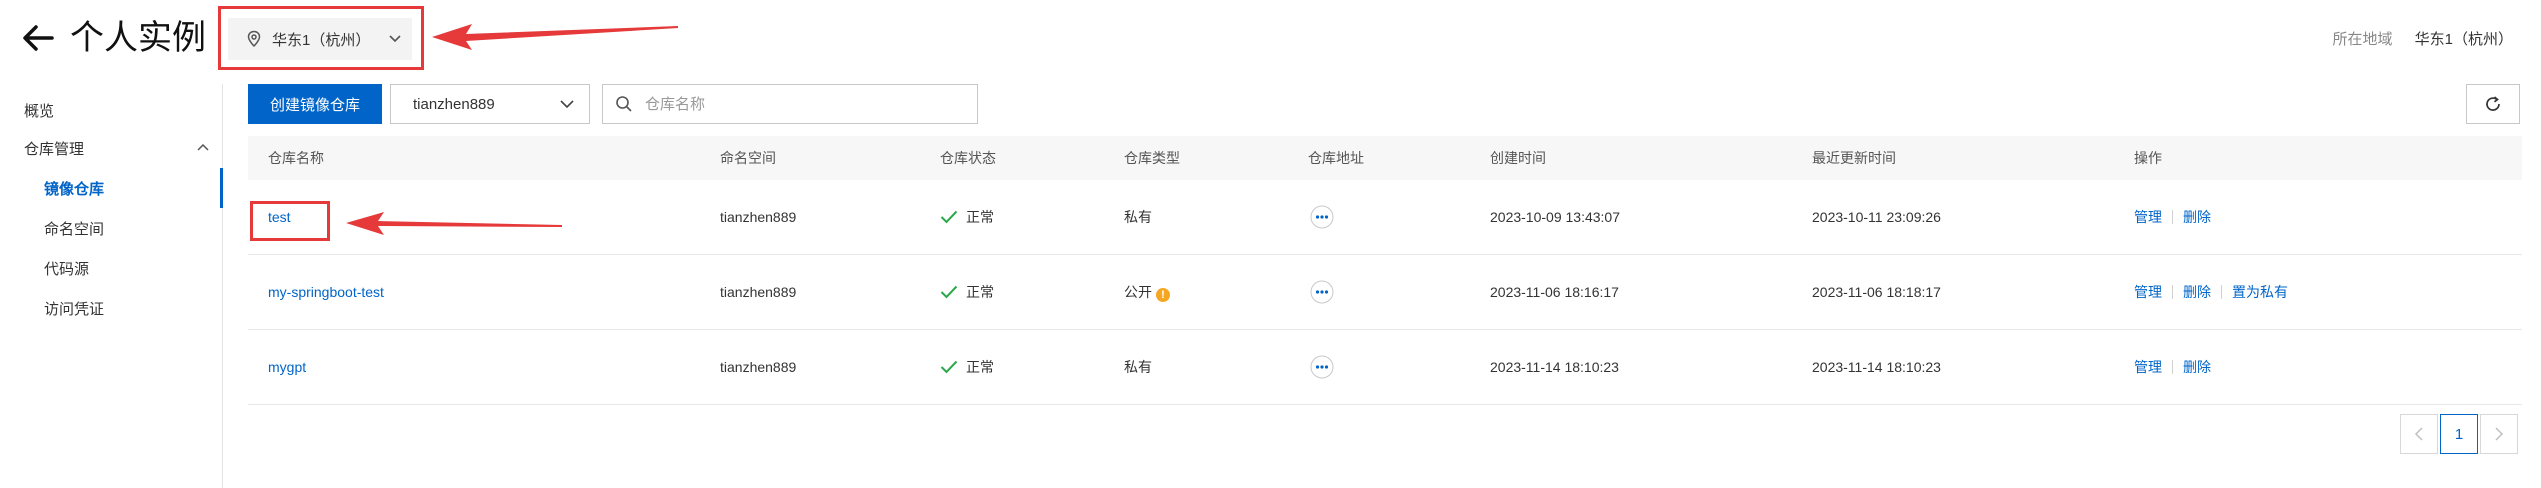 The width and height of the screenshot is (2541, 488). I want to click on annotation-box-test, so click(290, 221).